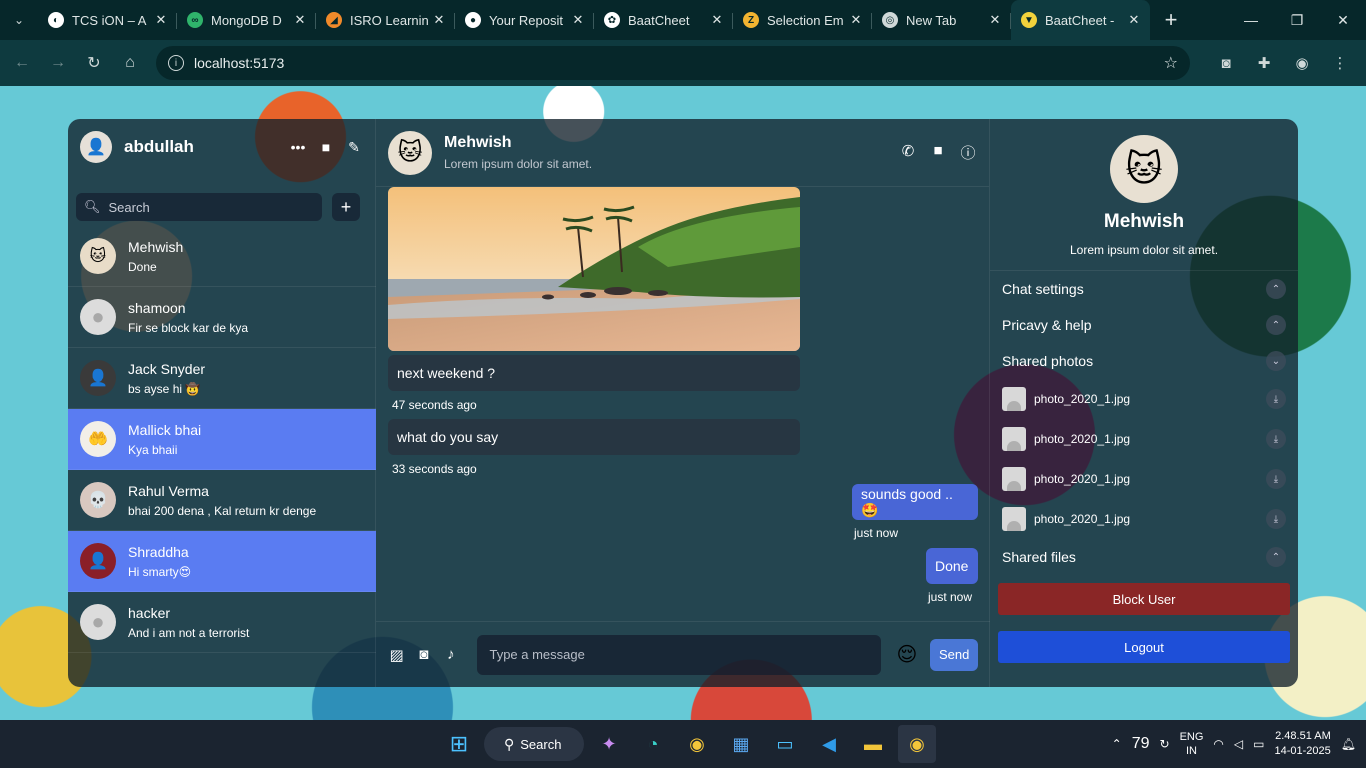 This screenshot has width=1366, height=768. Describe the element at coordinates (58, 63) in the screenshot. I see `forward-arrow-icon: →` at that location.